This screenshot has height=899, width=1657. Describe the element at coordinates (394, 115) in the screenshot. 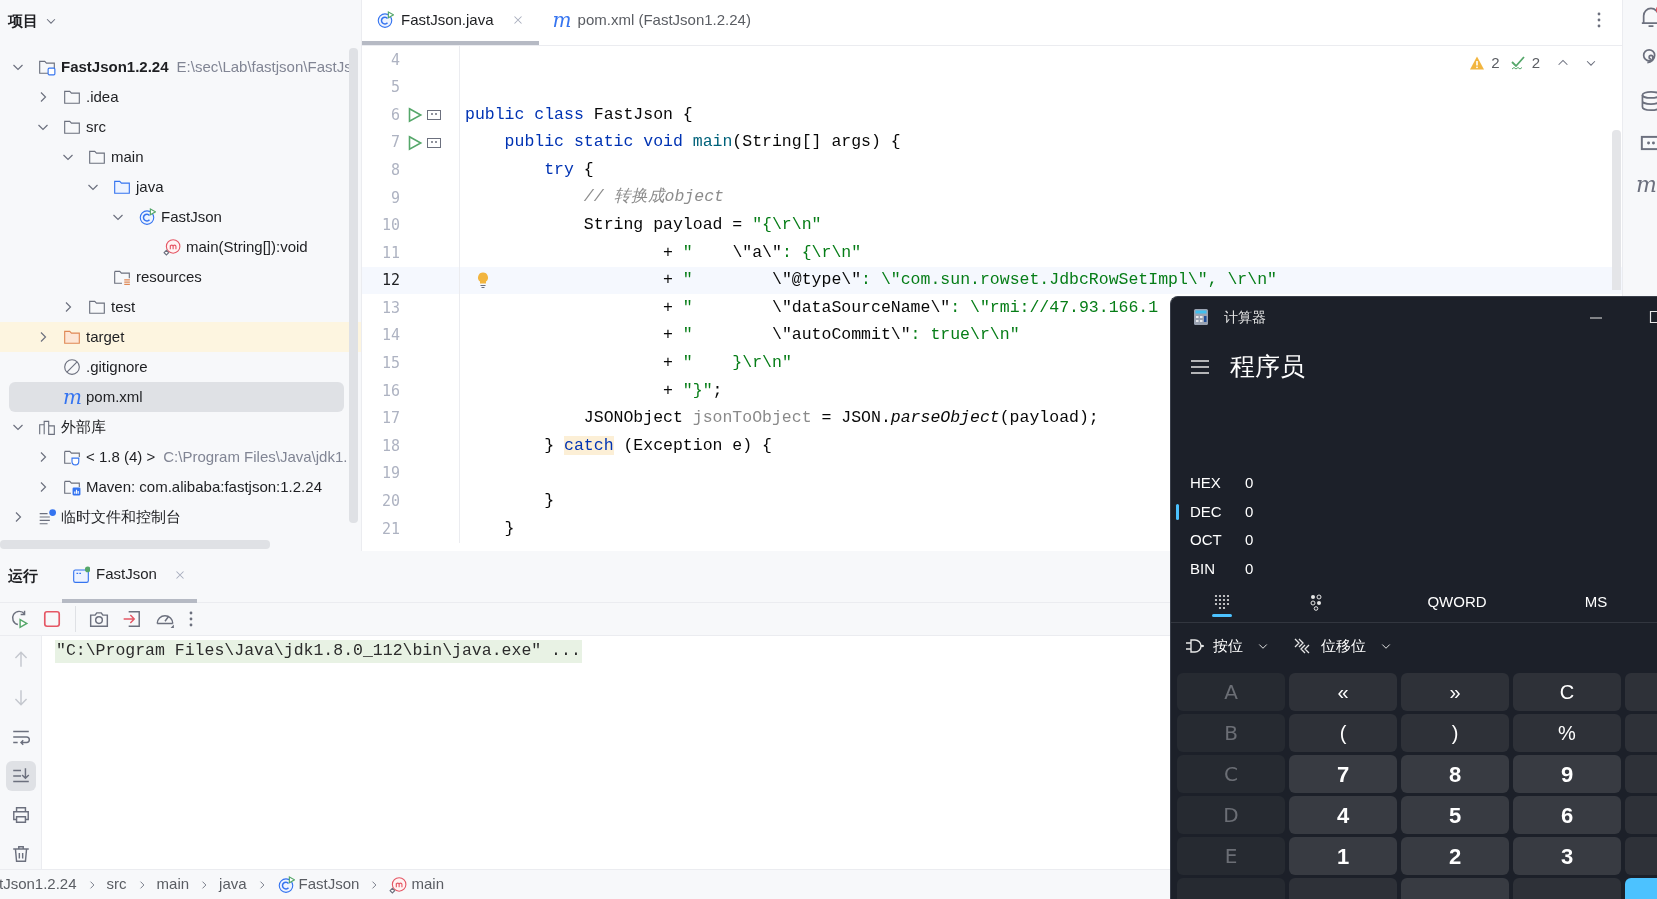

I see `line-number: 6` at that location.